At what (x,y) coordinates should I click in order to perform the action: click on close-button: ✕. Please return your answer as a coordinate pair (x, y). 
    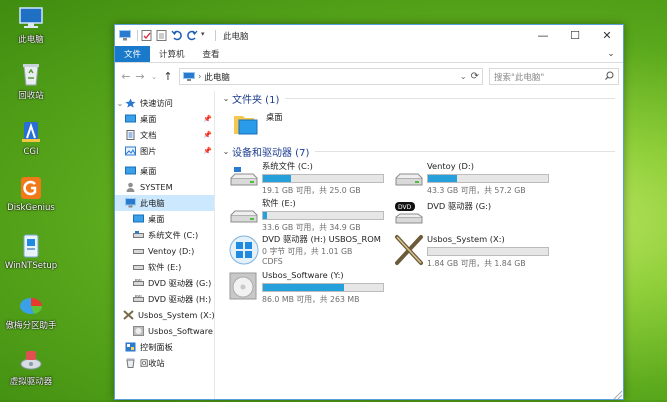
    Looking at the image, I should click on (607, 35).